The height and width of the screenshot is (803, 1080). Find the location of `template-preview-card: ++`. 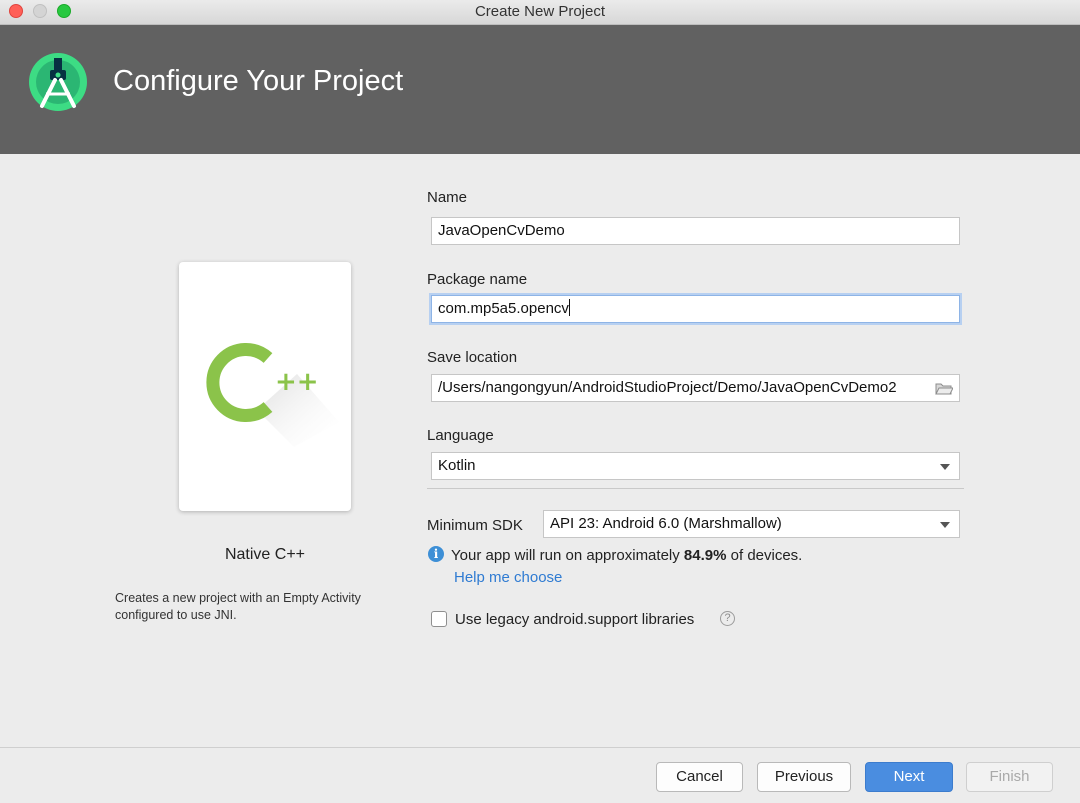

template-preview-card: ++ is located at coordinates (265, 386).